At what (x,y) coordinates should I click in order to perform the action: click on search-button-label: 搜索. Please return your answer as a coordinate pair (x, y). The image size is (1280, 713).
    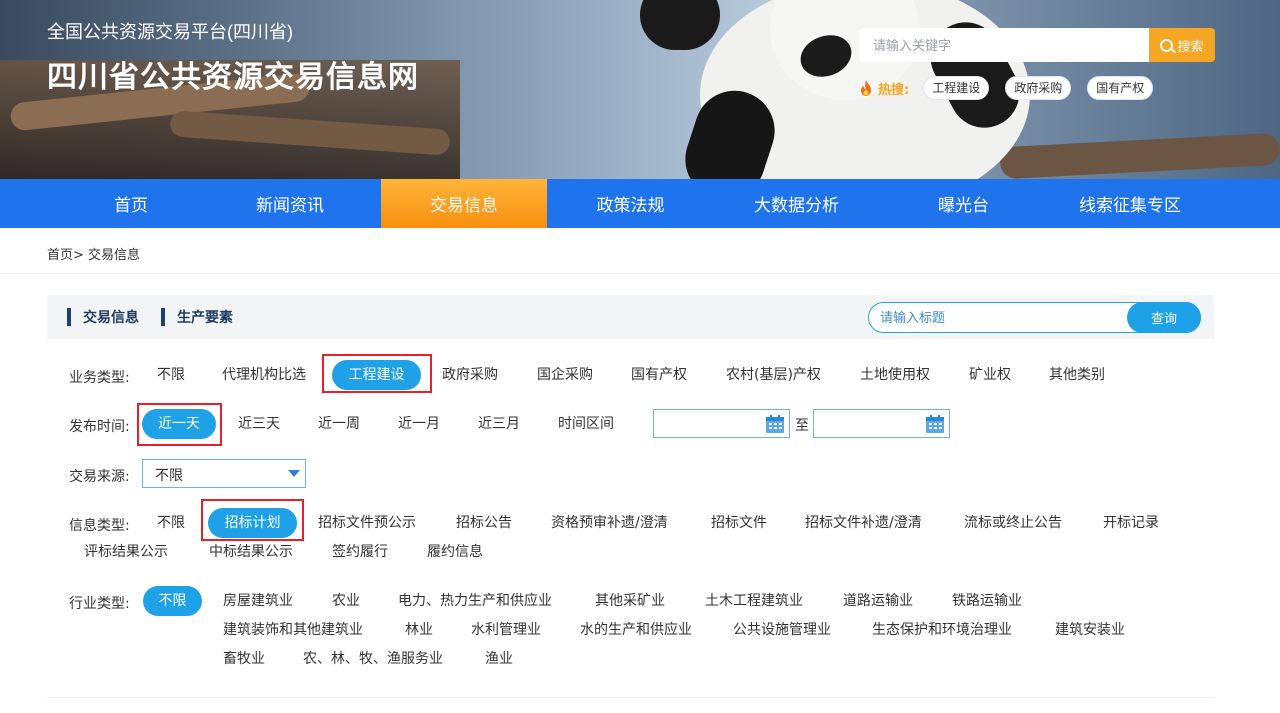
    Looking at the image, I should click on (1190, 47).